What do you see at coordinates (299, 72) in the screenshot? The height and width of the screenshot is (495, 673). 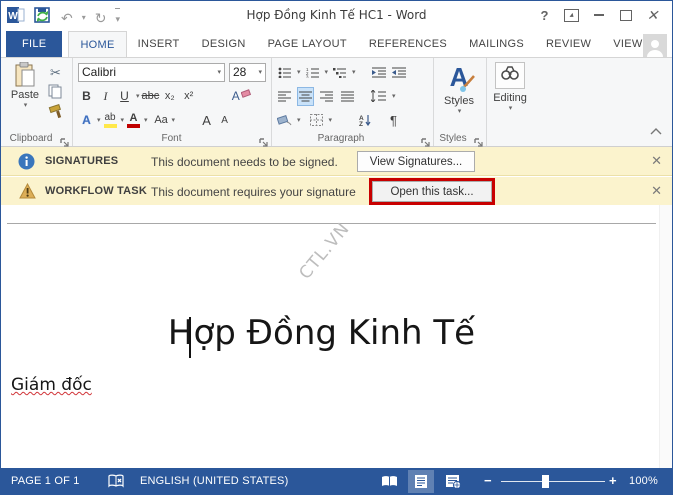 I see `bullets-dropdown-icon: ▾` at bounding box center [299, 72].